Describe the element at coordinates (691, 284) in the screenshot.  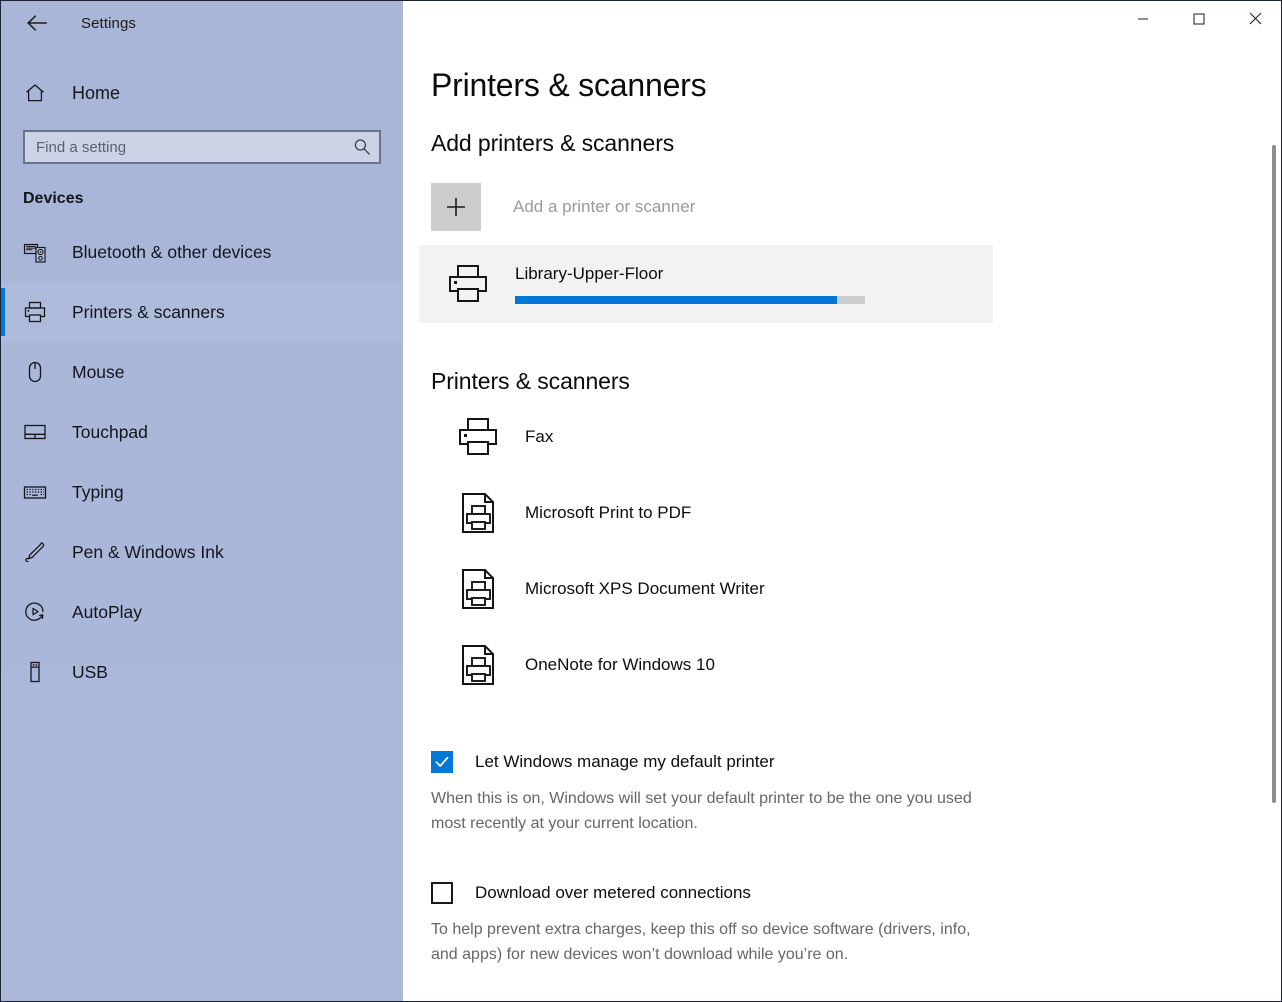
I see `discovered-printer-body: Library-Upper-Floor` at that location.